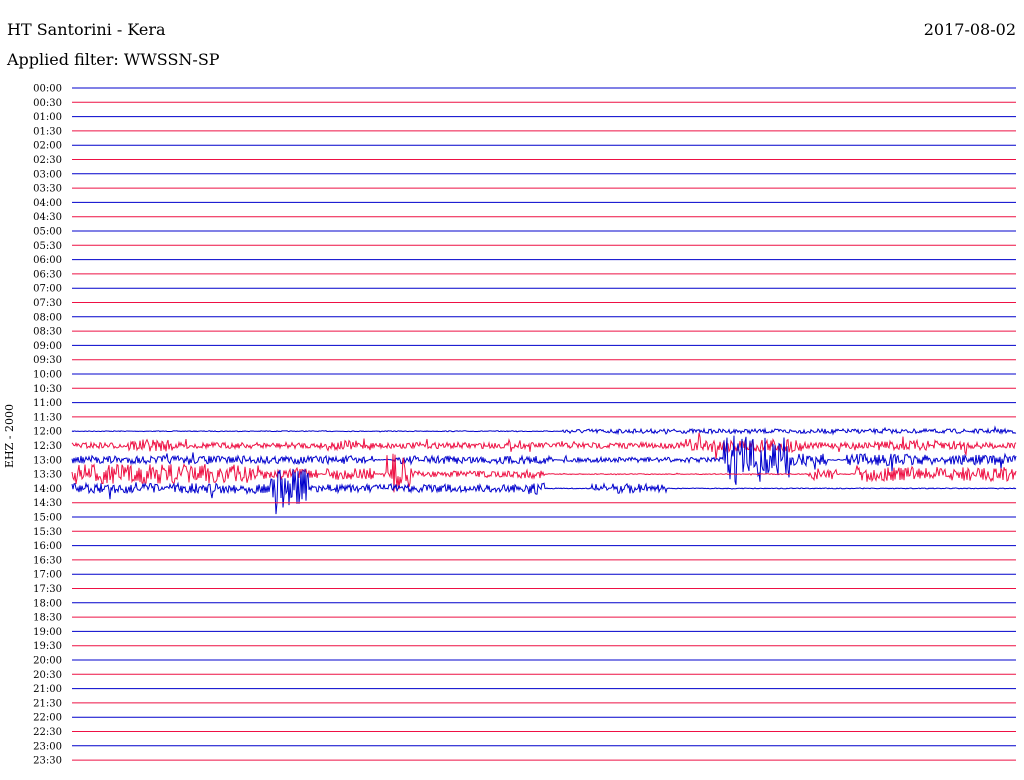 The height and width of the screenshot is (780, 1024). Describe the element at coordinates (47, 703) in the screenshot. I see `time-label: 21:30` at that location.